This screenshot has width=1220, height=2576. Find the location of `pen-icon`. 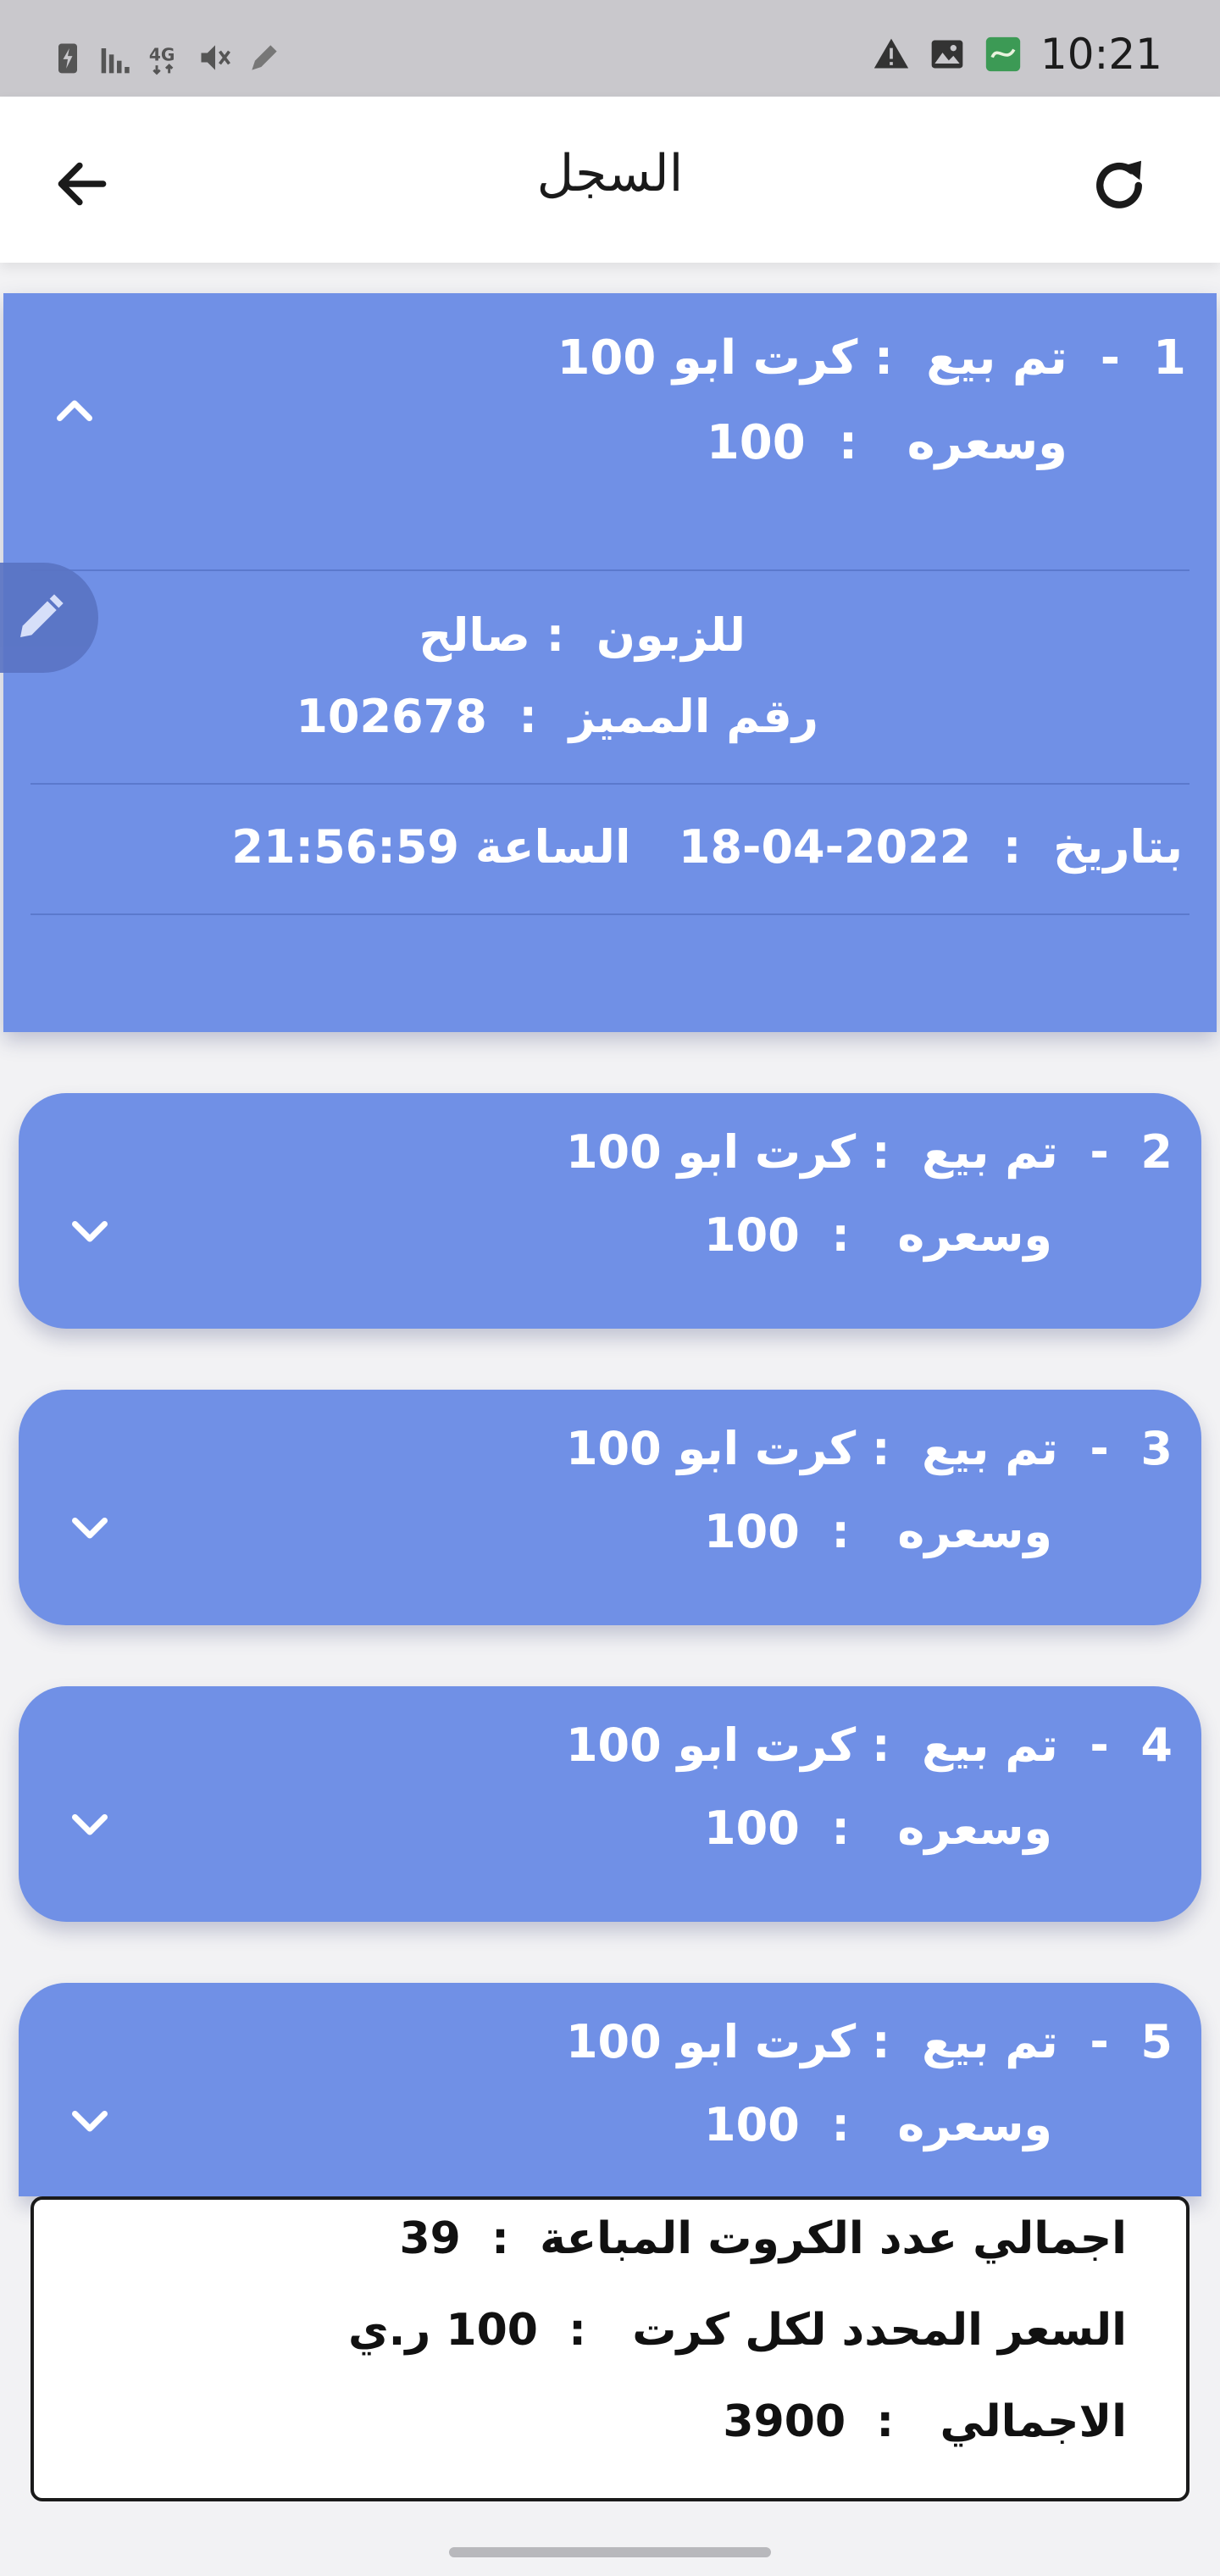

pen-icon is located at coordinates (264, 57).